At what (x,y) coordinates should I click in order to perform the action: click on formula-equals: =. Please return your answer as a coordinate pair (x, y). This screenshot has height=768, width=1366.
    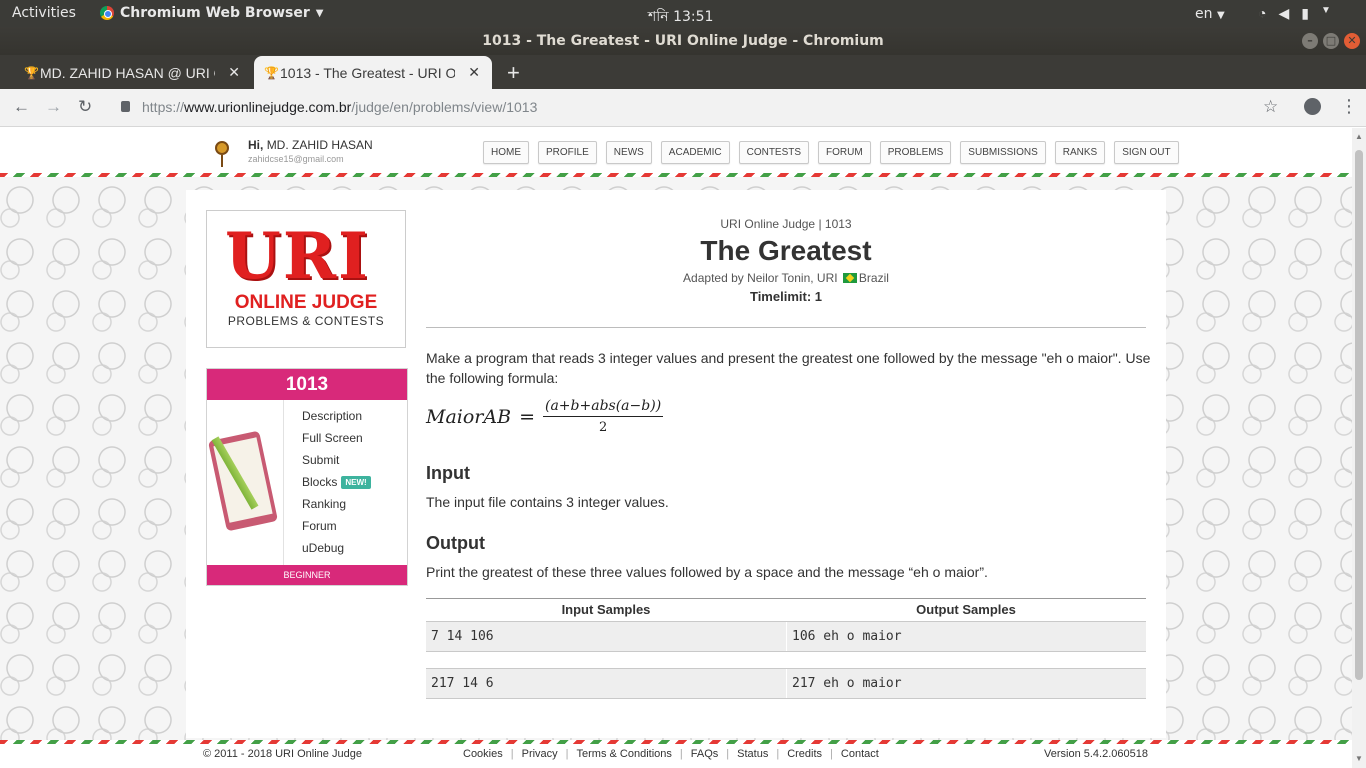
    Looking at the image, I should click on (527, 416).